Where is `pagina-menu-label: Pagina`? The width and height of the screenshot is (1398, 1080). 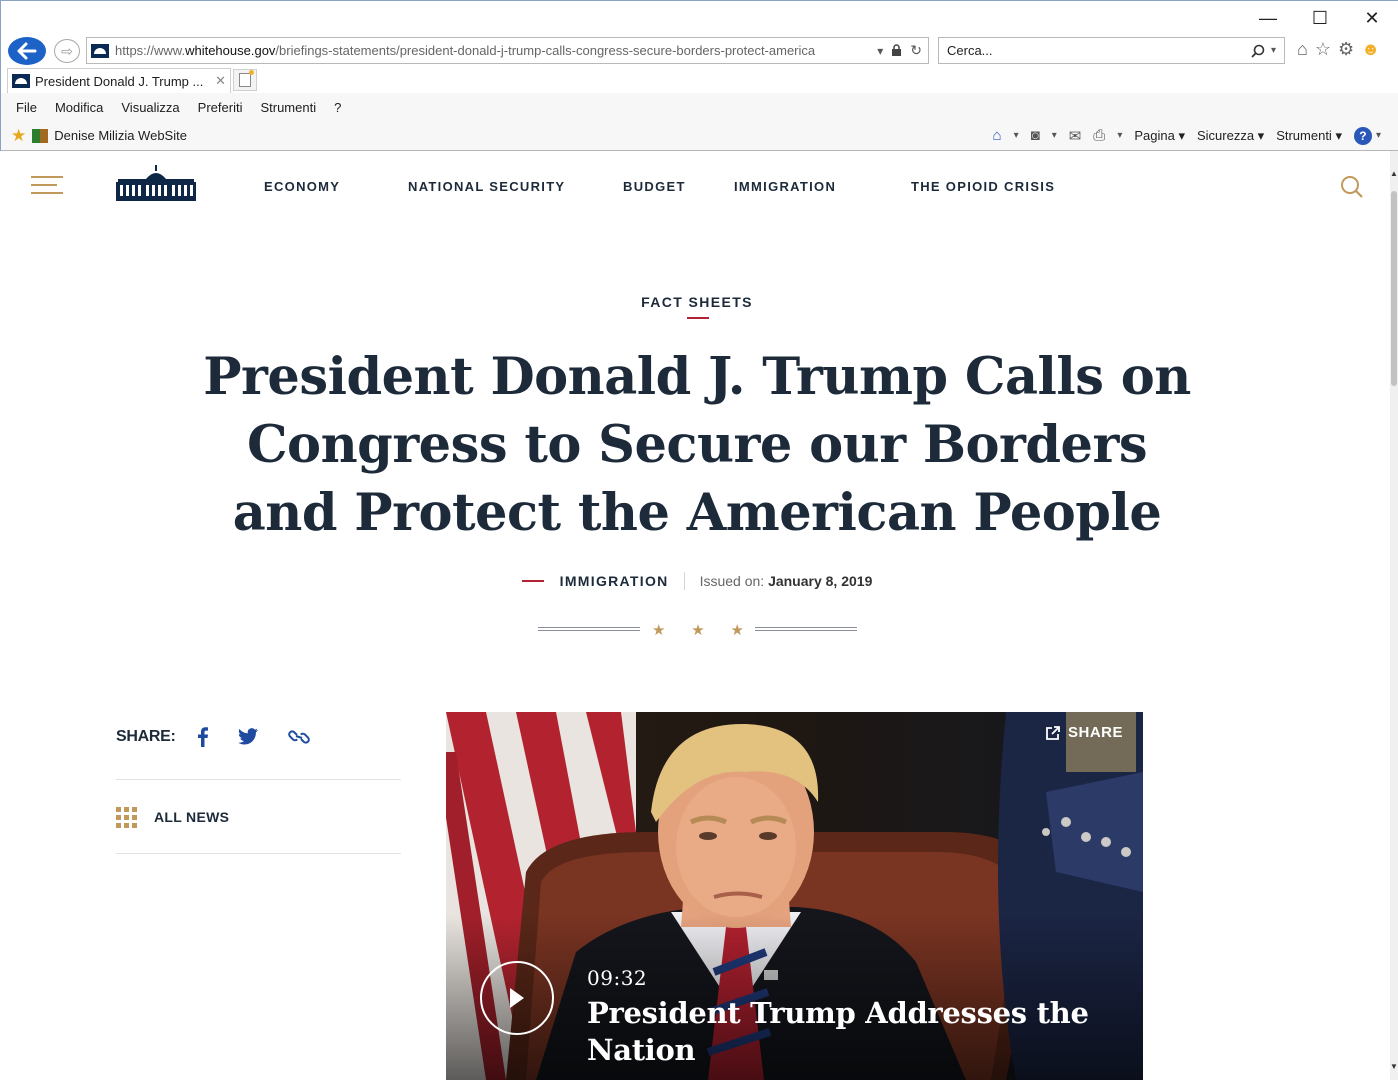
pagina-menu-label: Pagina is located at coordinates (1154, 135).